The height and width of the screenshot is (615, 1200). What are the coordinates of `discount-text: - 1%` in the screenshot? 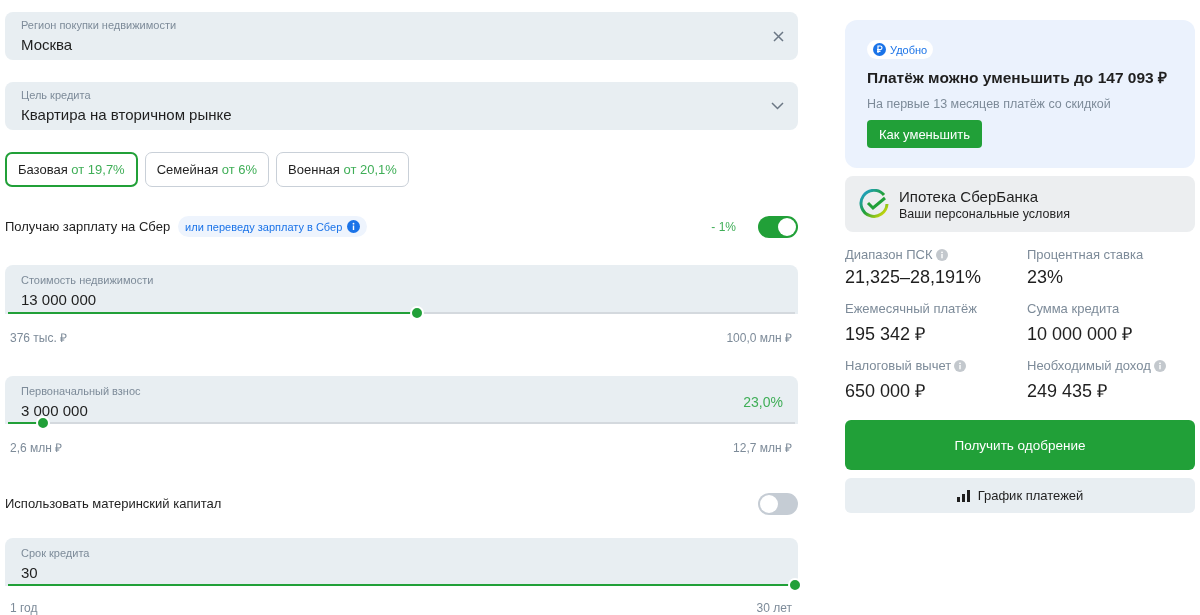 It's located at (723, 226).